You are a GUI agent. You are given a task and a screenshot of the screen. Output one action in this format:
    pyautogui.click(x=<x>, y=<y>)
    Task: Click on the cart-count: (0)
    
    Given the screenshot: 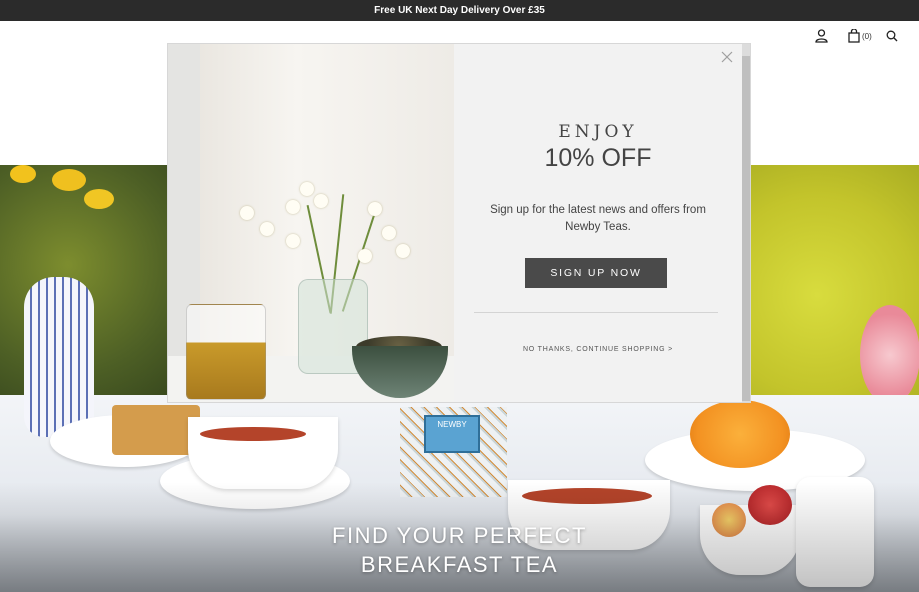 What is the action you would take?
    pyautogui.click(x=867, y=36)
    